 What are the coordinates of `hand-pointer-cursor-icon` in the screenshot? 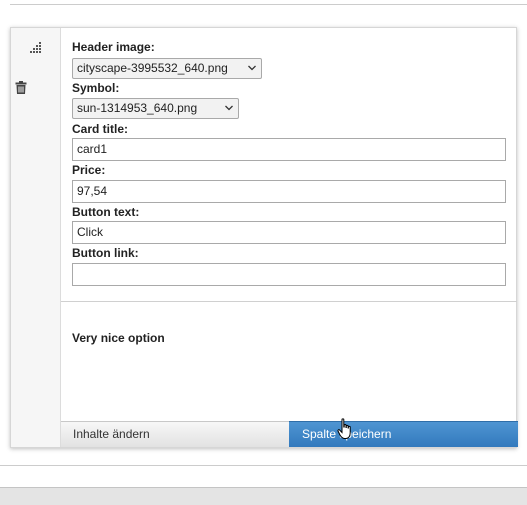 It's located at (344, 428).